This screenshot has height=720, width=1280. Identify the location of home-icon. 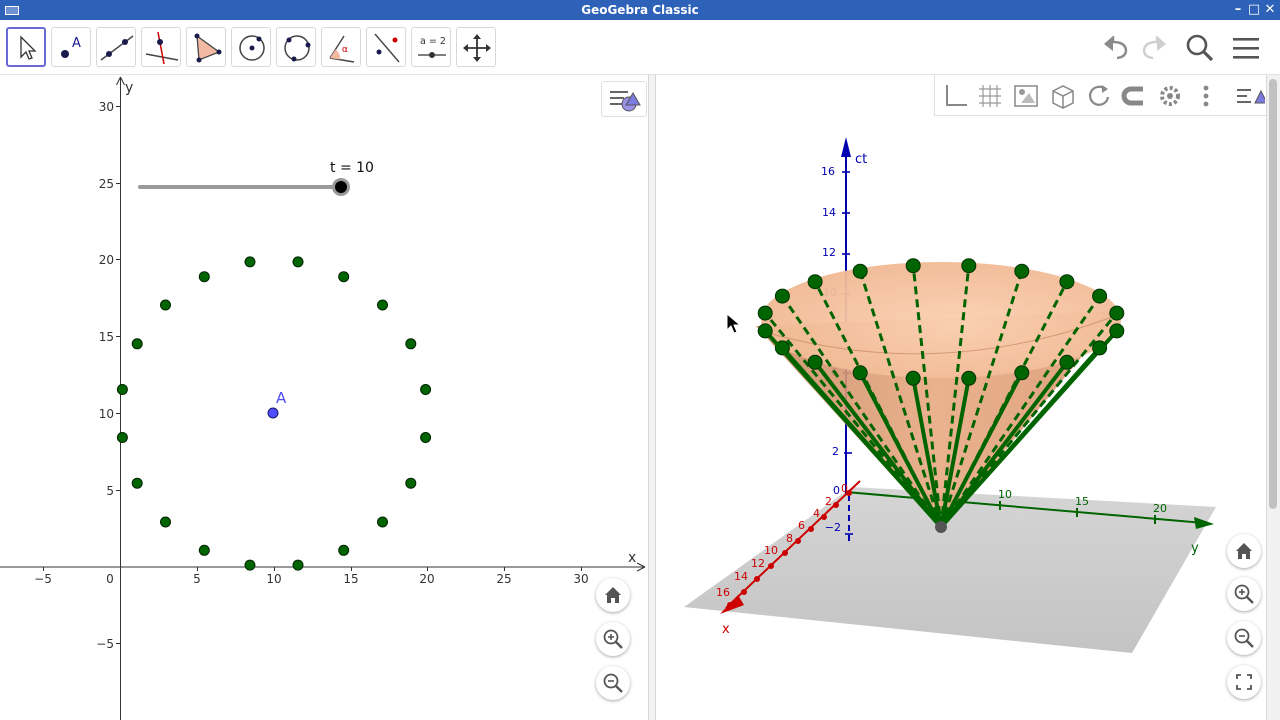
(1244, 551).